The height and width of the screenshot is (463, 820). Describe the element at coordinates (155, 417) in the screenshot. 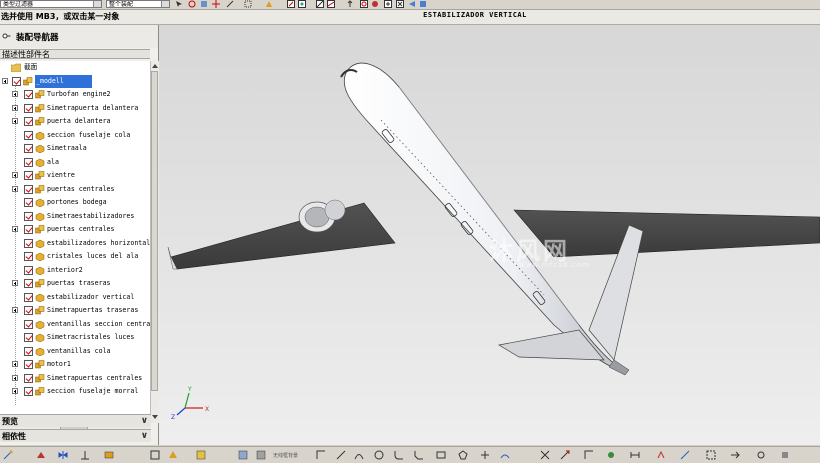

I see `scroll-down-icon` at that location.